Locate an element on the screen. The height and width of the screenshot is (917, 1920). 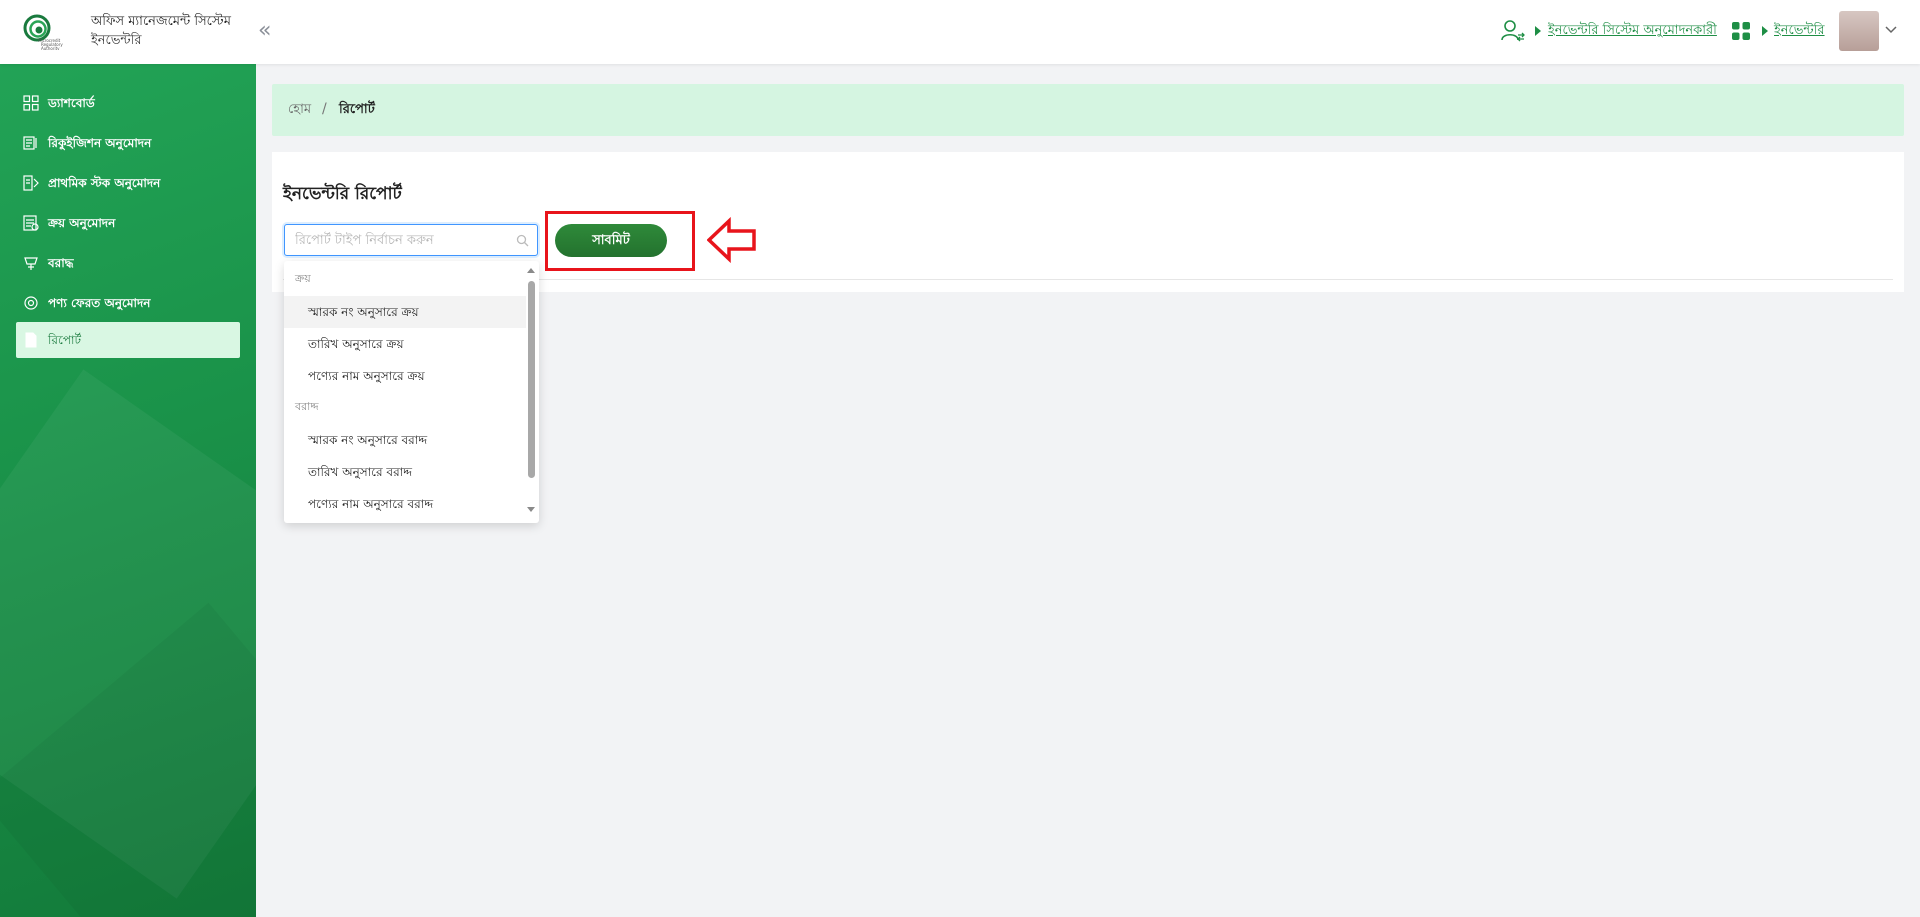
option-group-label: বরাদ্দ is located at coordinates (307, 406).